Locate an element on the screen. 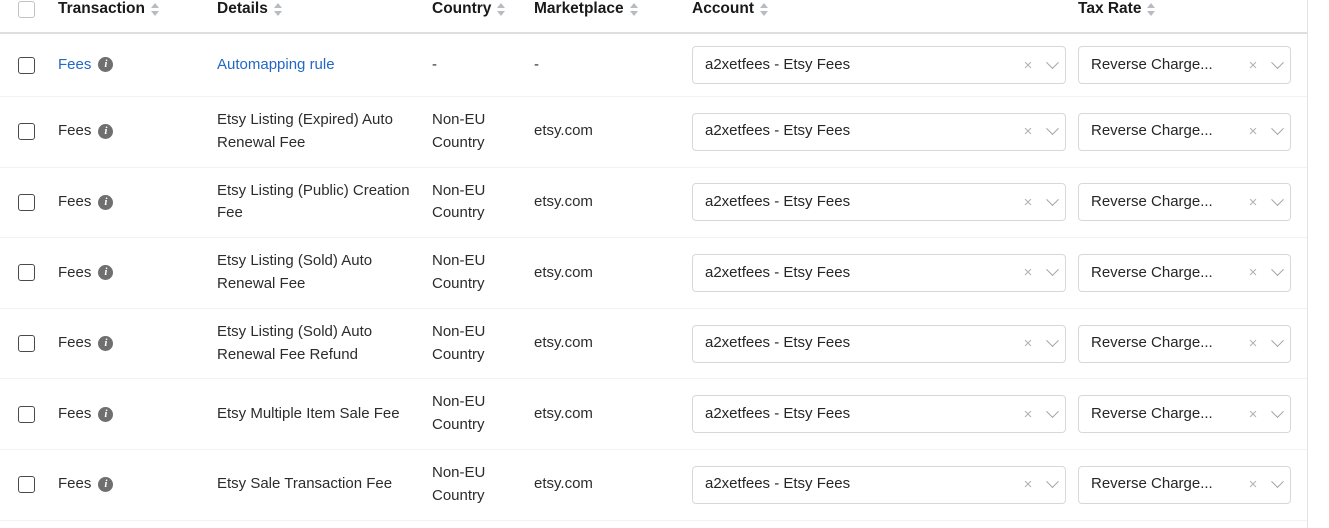 Image resolution: width=1329 pixels, height=528 pixels. column-header-tax-rate: Tax Rate is located at coordinates (1191, 17).